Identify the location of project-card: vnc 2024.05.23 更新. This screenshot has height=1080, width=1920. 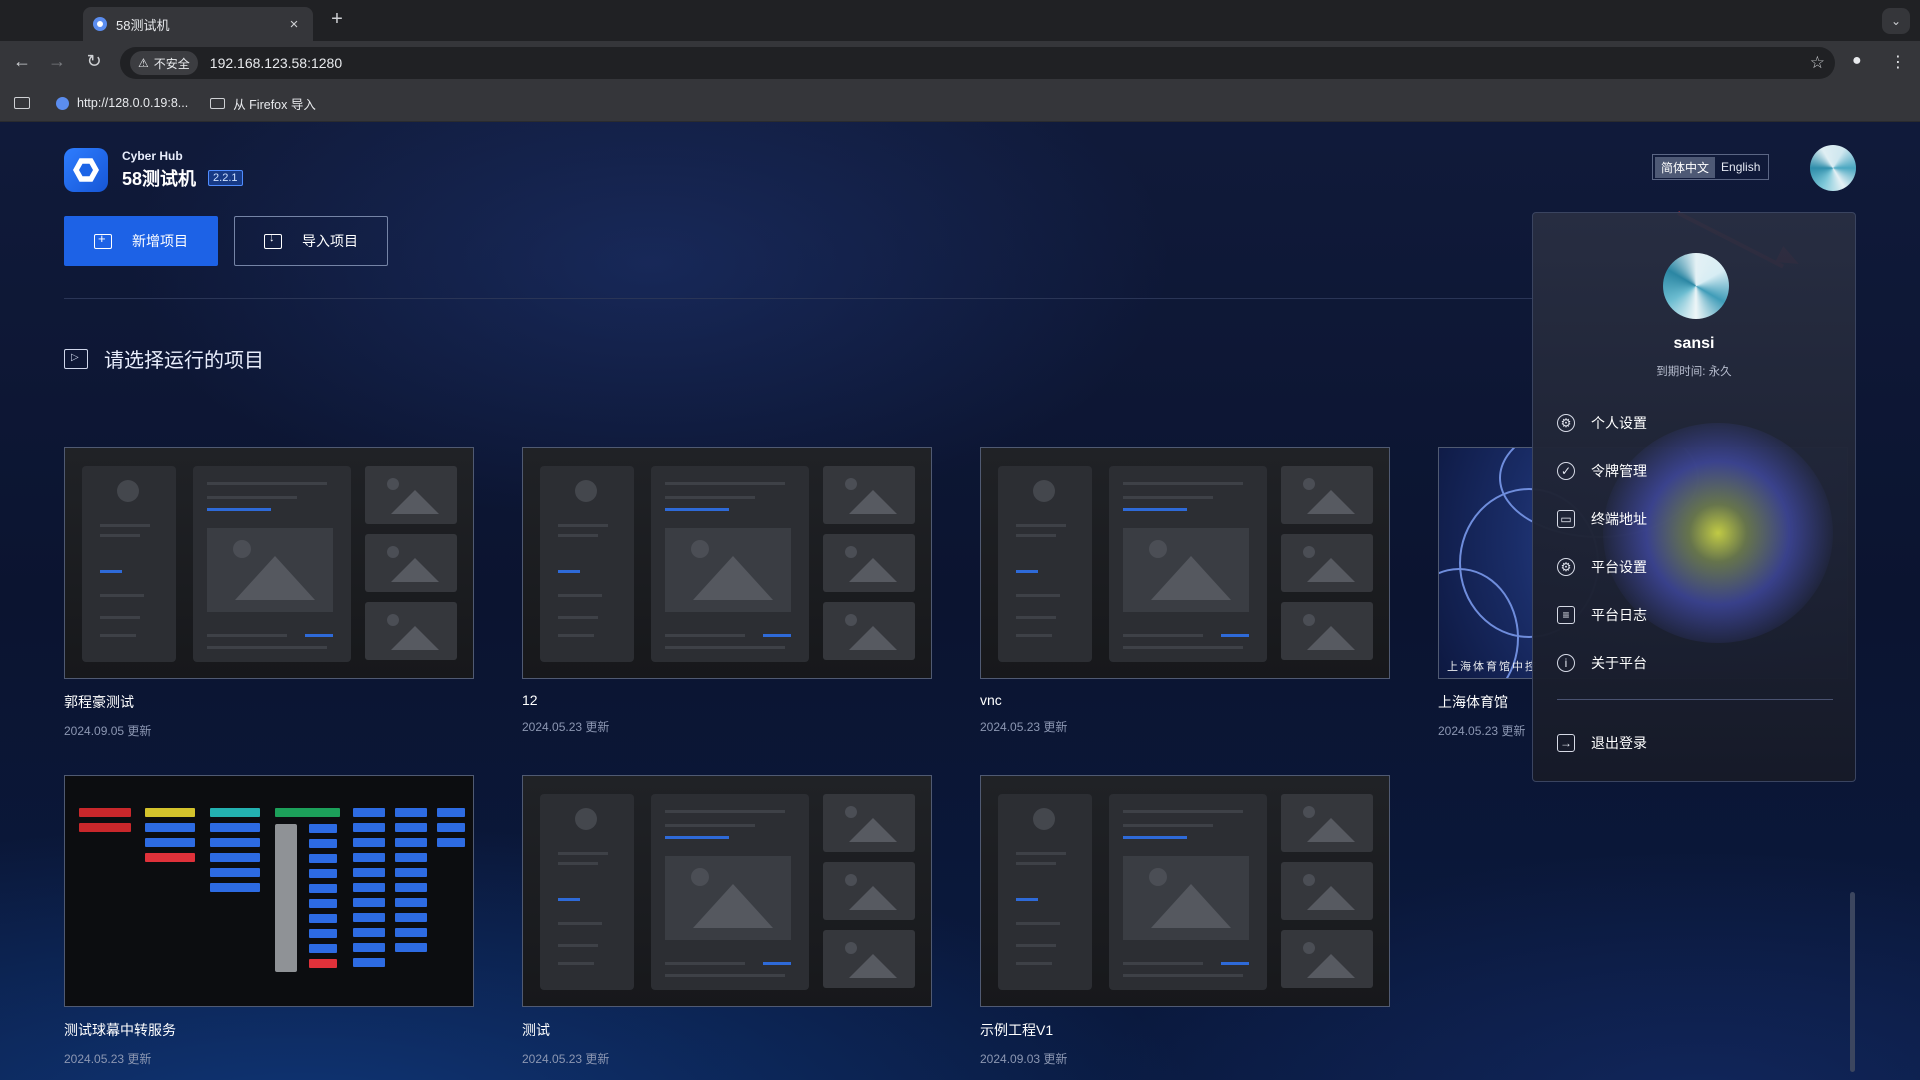
(1185, 591).